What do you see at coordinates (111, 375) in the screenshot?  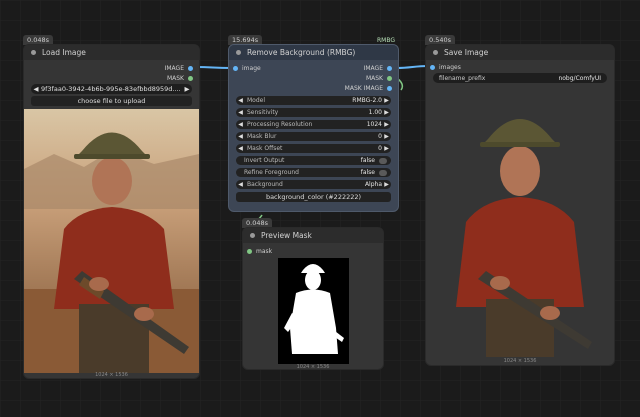 I see `load-image-size: 1024 × 1536` at bounding box center [111, 375].